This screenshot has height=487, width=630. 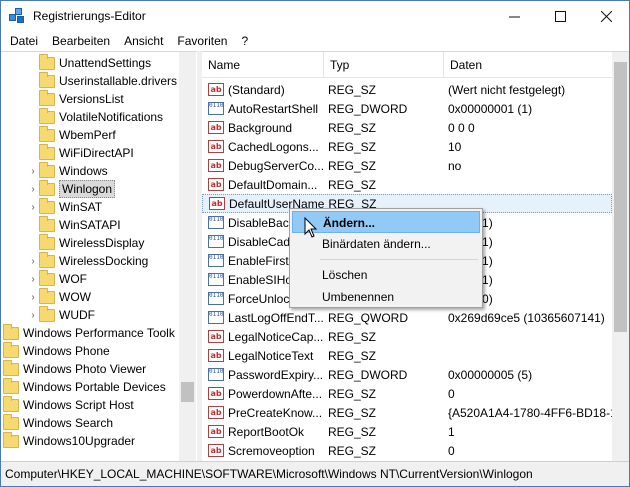 What do you see at coordinates (514, 16) in the screenshot?
I see `minimize-button` at bounding box center [514, 16].